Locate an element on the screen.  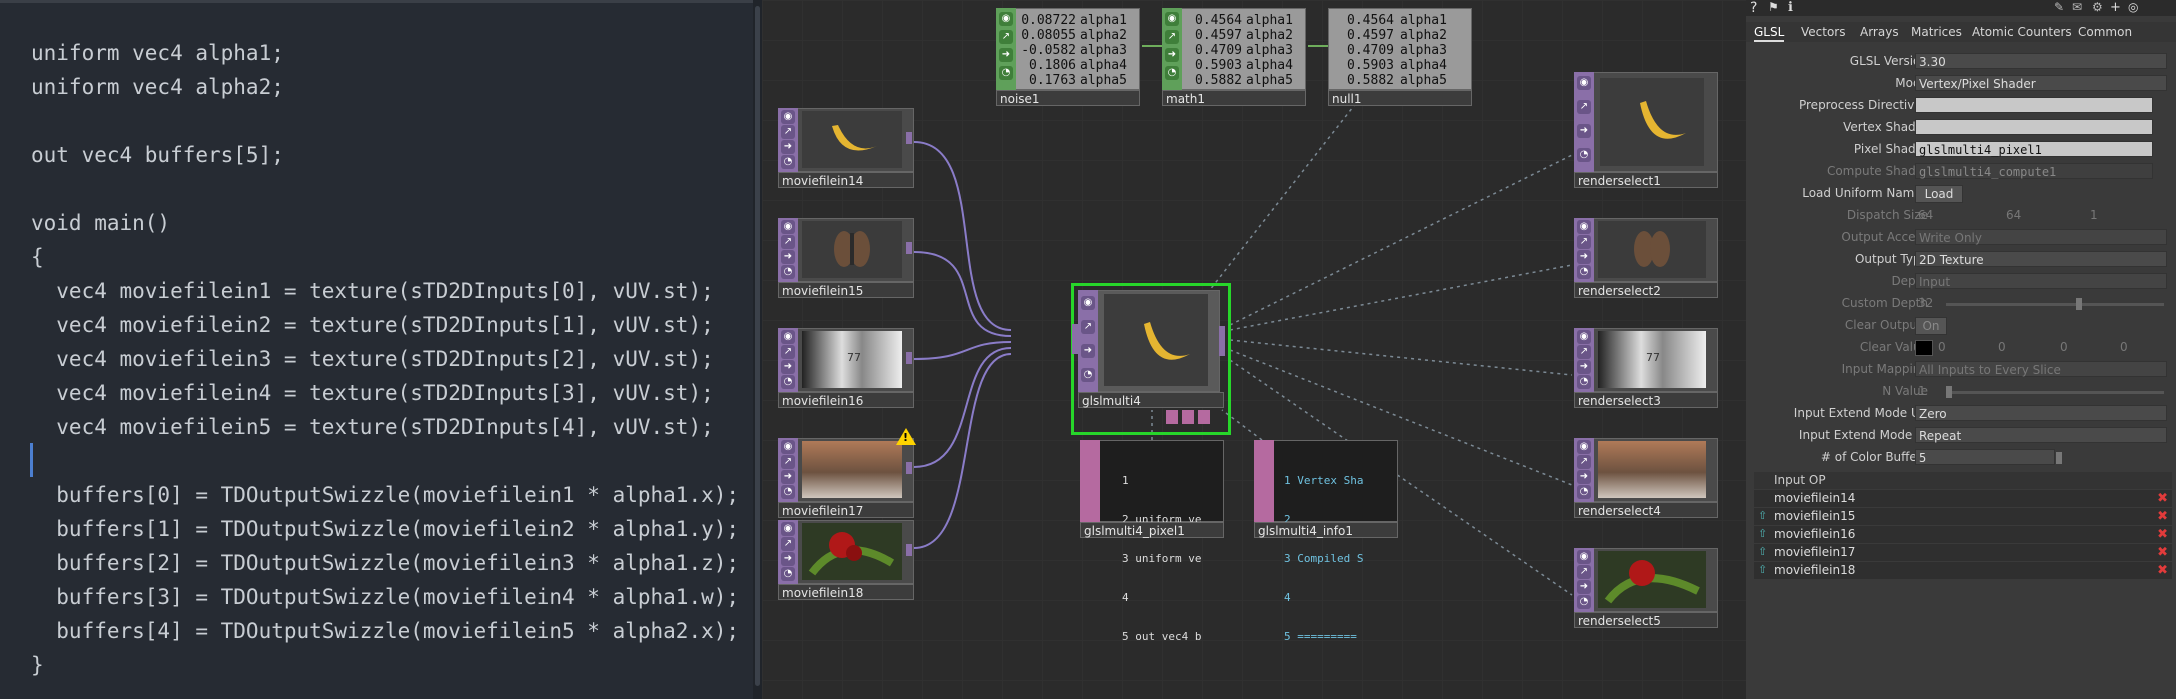
pixel-shader-field: glslmulti4_pixel1 is located at coordinates (2034, 149).